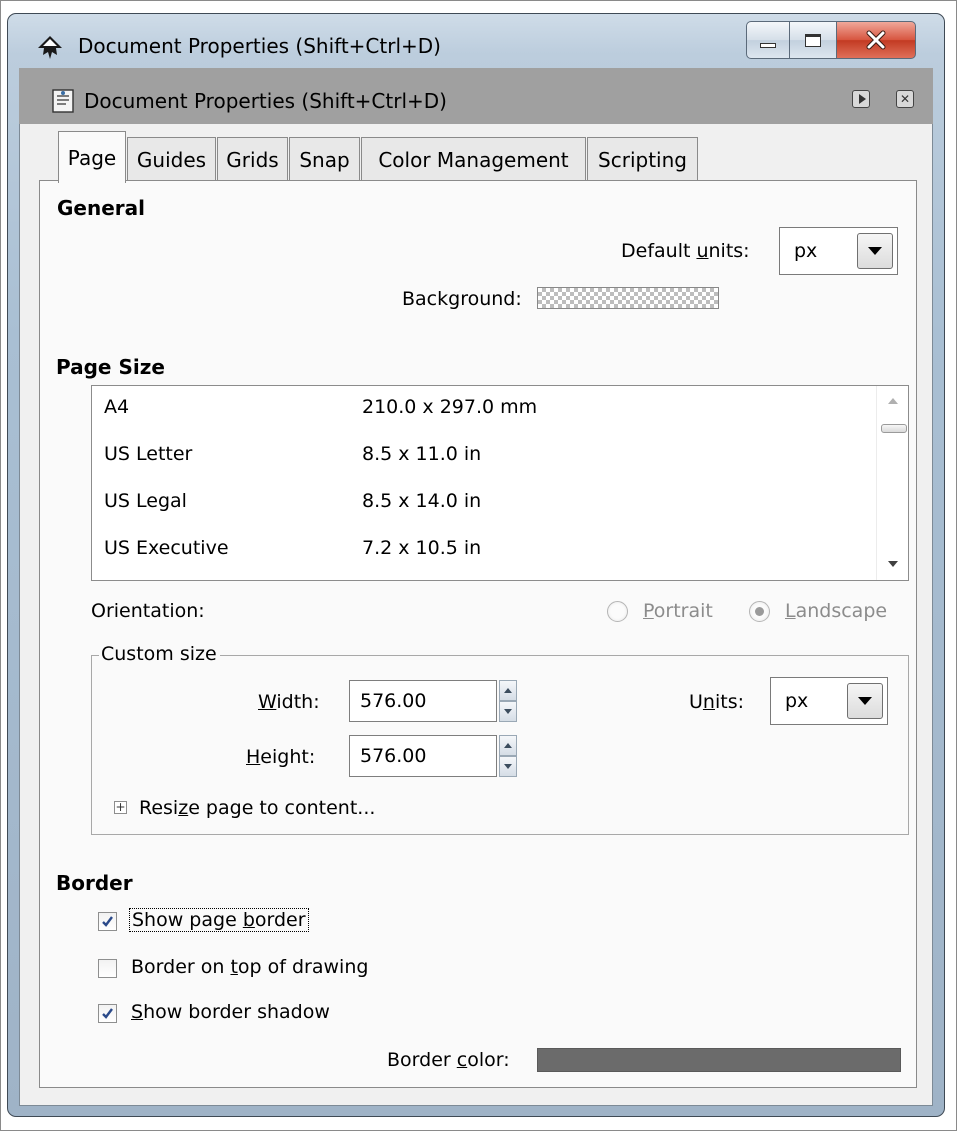 The height and width of the screenshot is (1131, 957). What do you see at coordinates (893, 564) in the screenshot?
I see `scroll-down-arrow-icon` at bounding box center [893, 564].